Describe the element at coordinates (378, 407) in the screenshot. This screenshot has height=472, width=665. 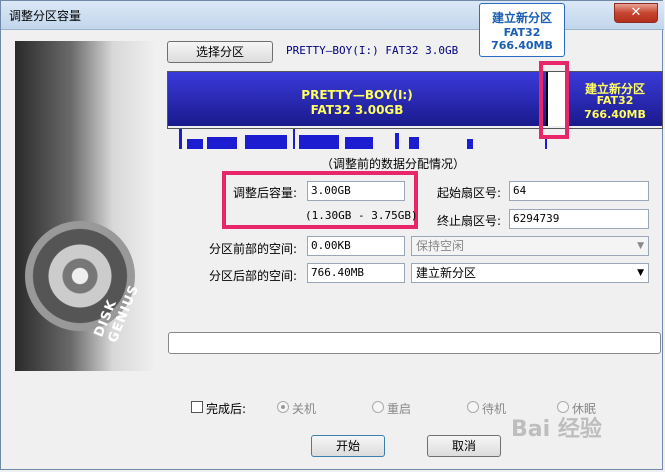
I see `radio-restart` at that location.